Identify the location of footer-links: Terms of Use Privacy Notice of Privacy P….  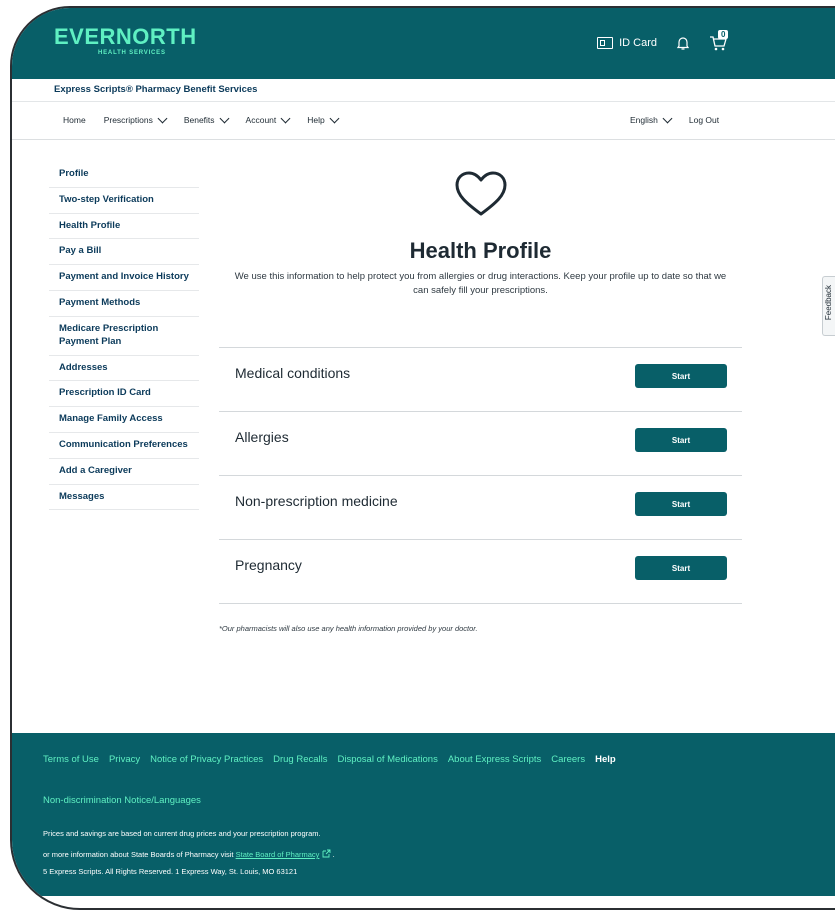
(329, 759).